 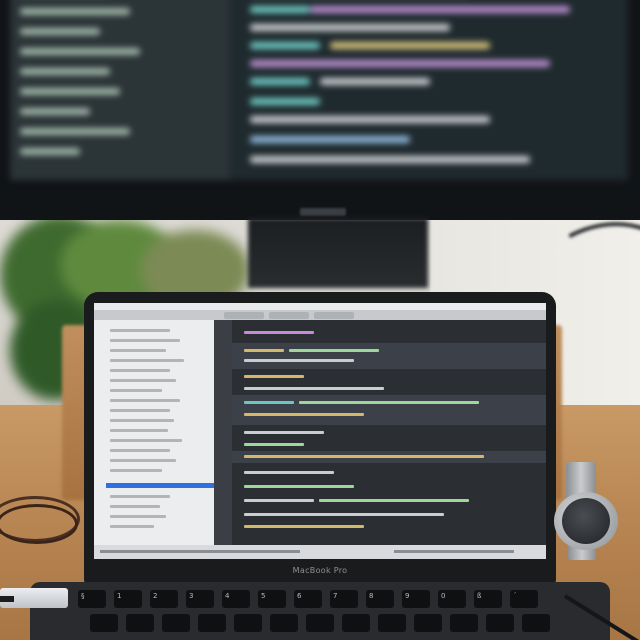 I want to click on tree-selected-item, so click(x=160, y=485).